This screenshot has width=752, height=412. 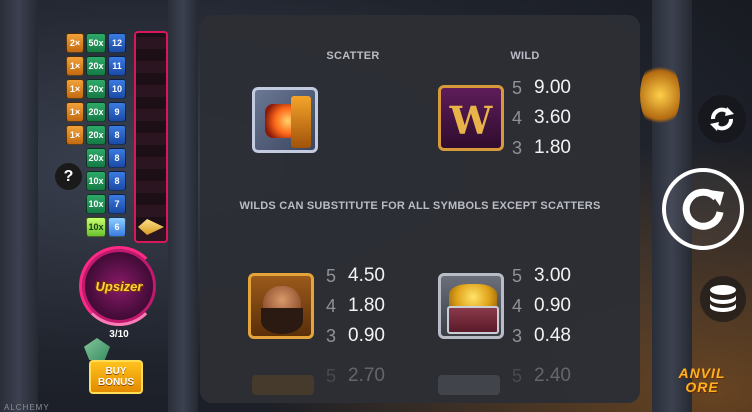 I want to click on ladder-row: 1× 20x 11, so click(x=96, y=66).